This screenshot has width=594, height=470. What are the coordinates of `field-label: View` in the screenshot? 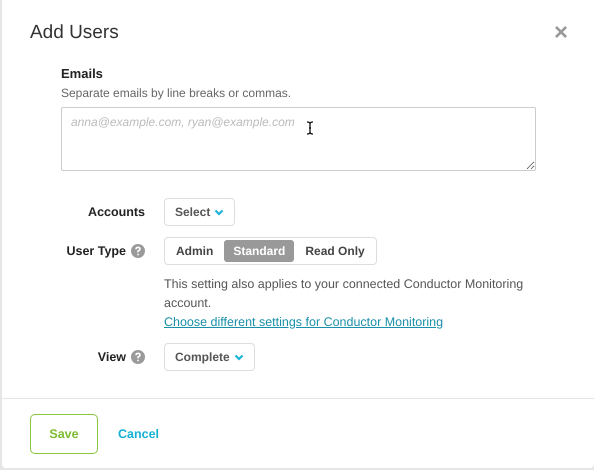 It's located at (112, 357).